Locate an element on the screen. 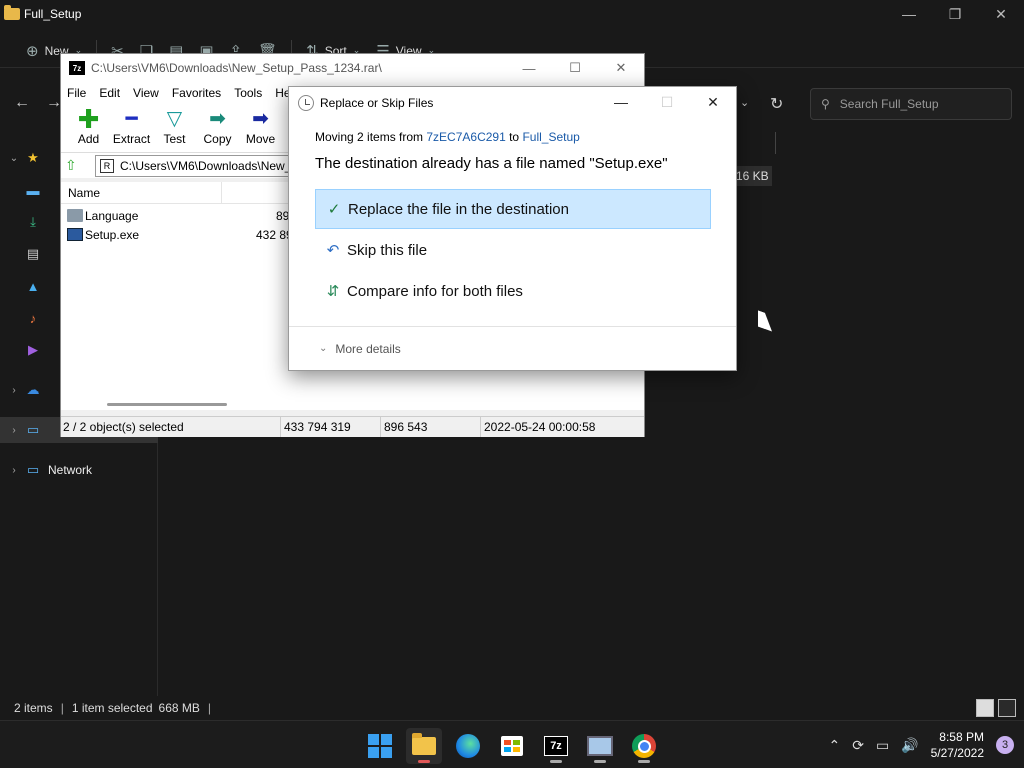  pictures-icon: ▲ is located at coordinates (33, 286).